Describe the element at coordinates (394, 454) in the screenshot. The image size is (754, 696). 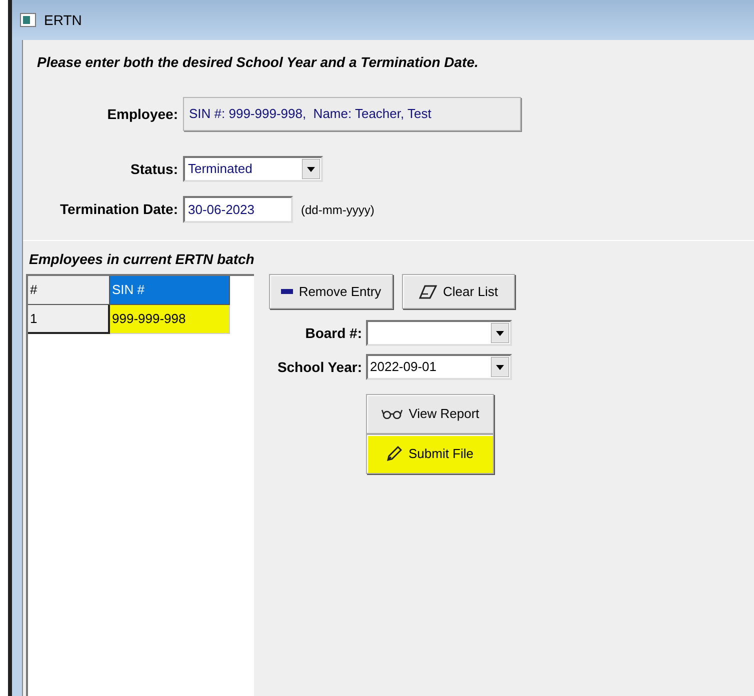
I see `pen-icon` at that location.